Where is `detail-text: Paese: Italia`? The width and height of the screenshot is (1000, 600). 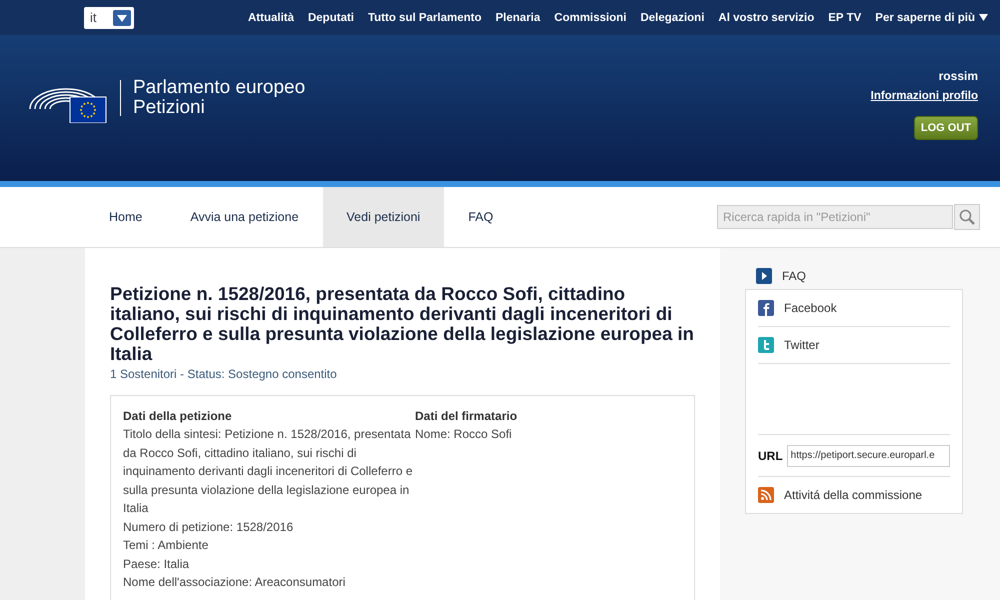
detail-text: Paese: Italia is located at coordinates (156, 564).